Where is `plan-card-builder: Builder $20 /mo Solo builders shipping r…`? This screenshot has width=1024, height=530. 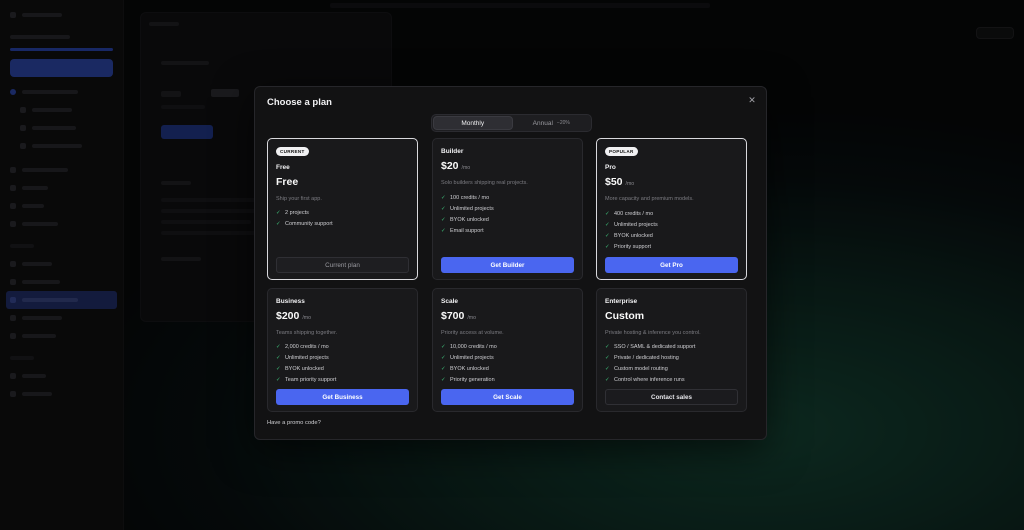
plan-card-builder: Builder $20 /mo Solo builders shipping r… is located at coordinates (507, 209).